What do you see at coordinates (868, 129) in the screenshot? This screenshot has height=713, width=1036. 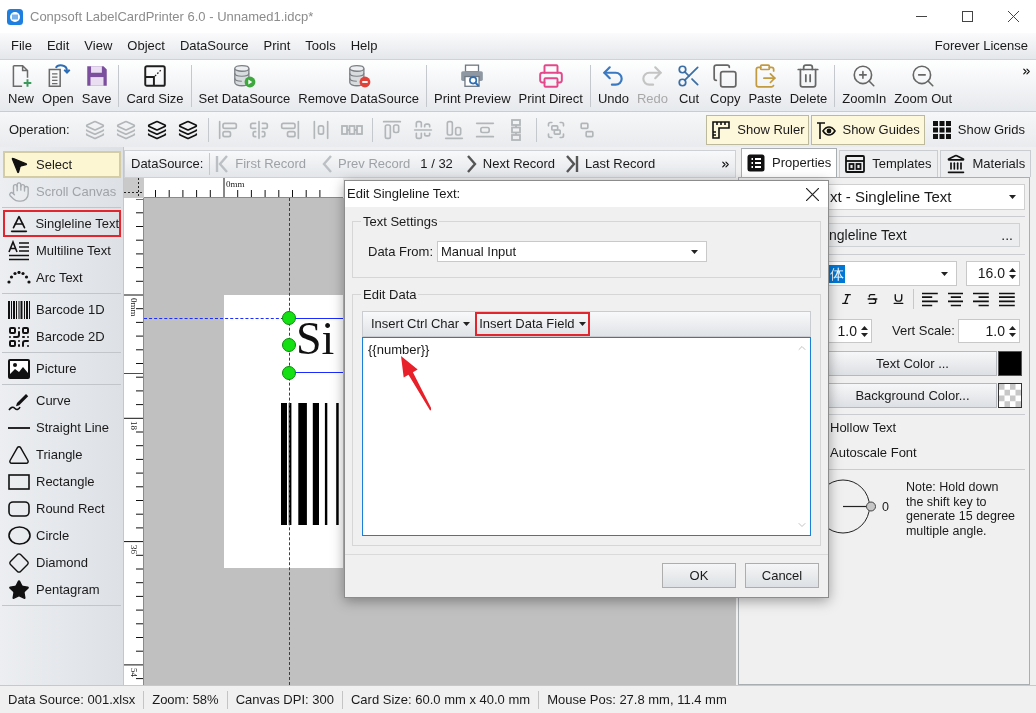 I see `toggle-button: Show Guides` at bounding box center [868, 129].